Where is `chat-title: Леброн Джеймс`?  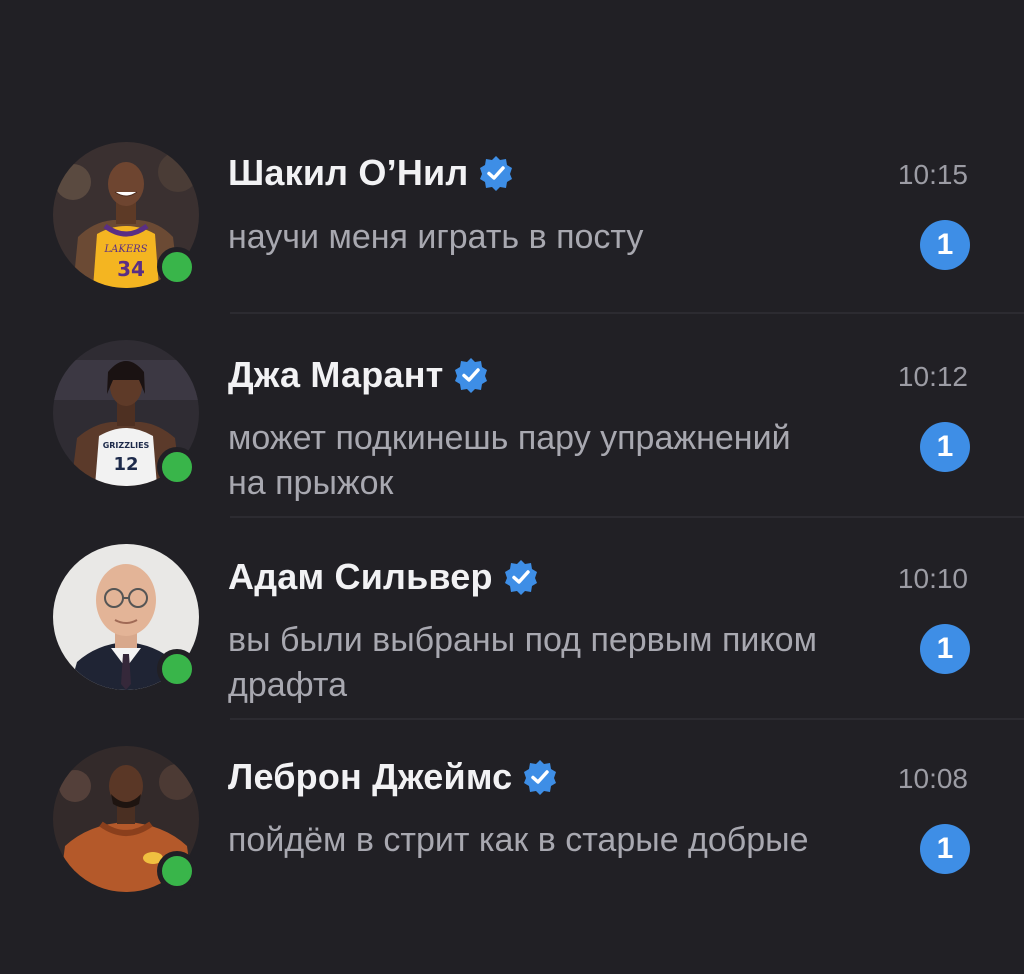
chat-title: Леброн Джеймс is located at coordinates (393, 777).